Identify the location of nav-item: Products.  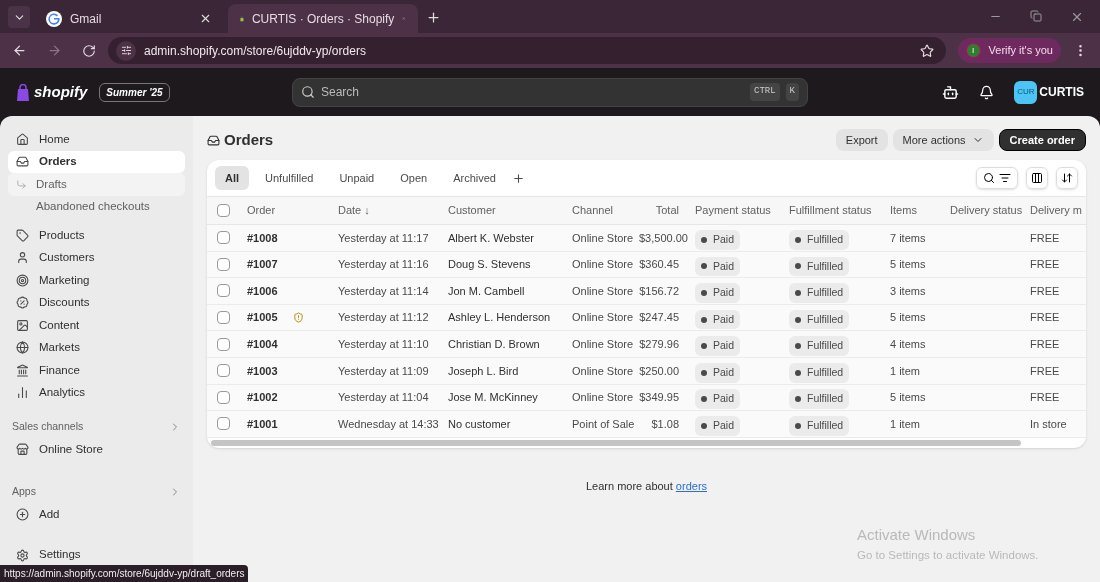
(96, 235).